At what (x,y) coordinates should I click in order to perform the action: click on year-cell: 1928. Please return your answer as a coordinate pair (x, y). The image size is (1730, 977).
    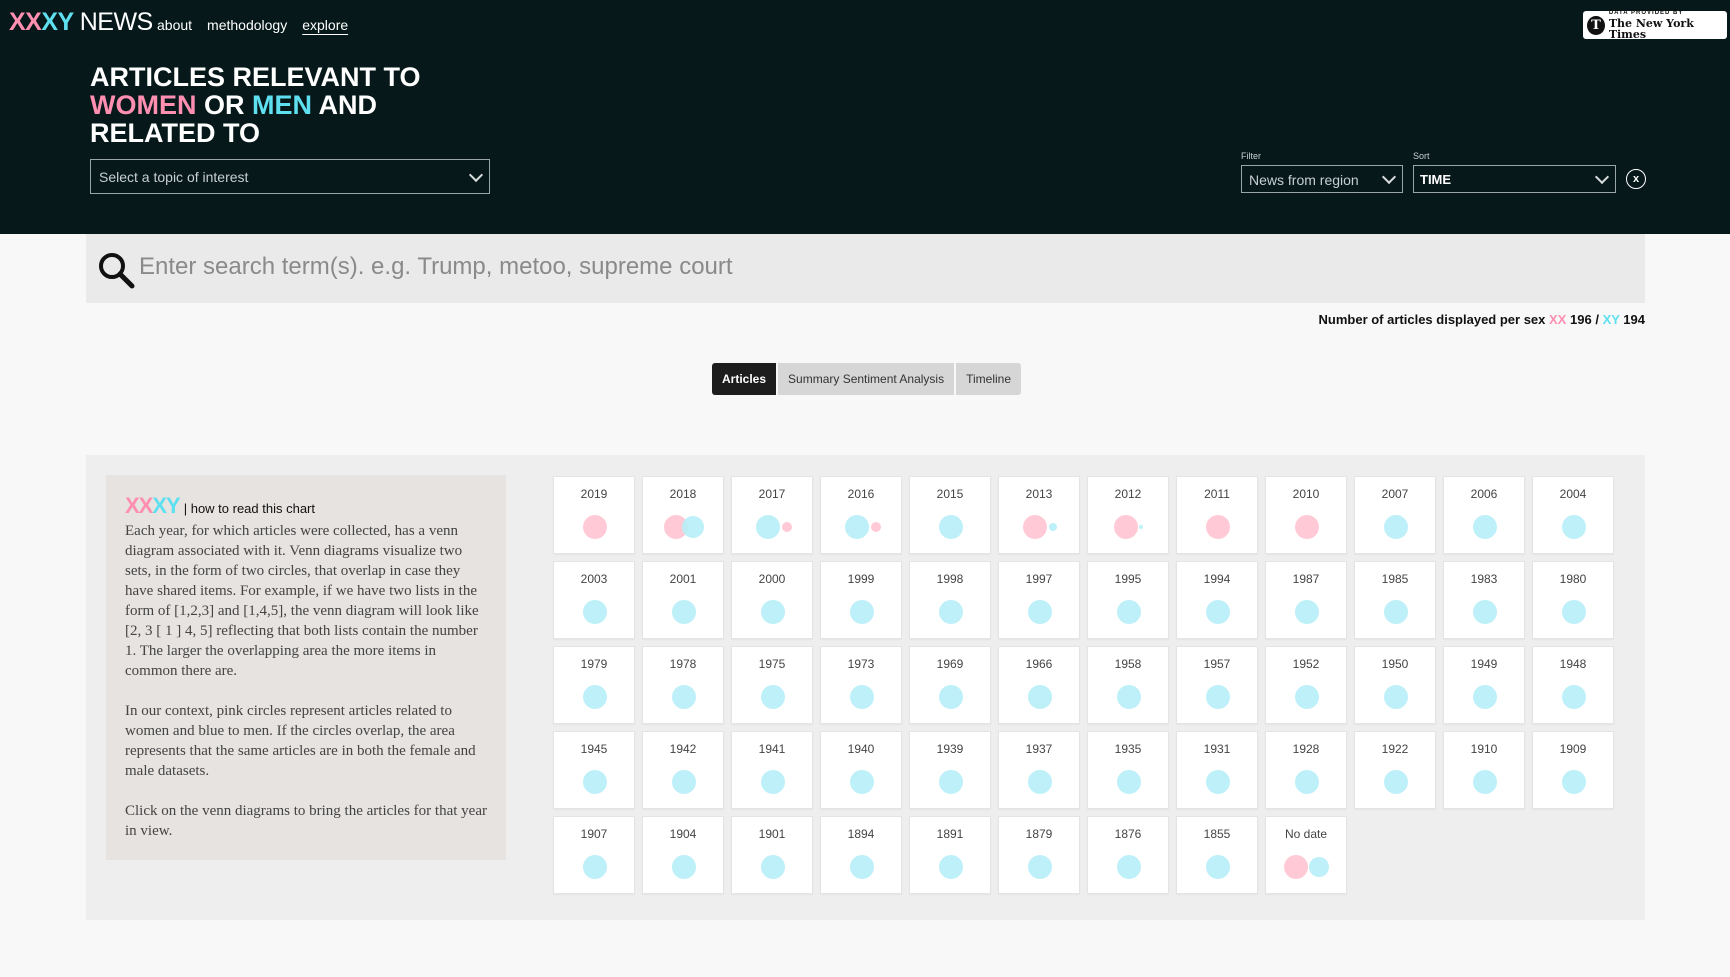
    Looking at the image, I should click on (1306, 770).